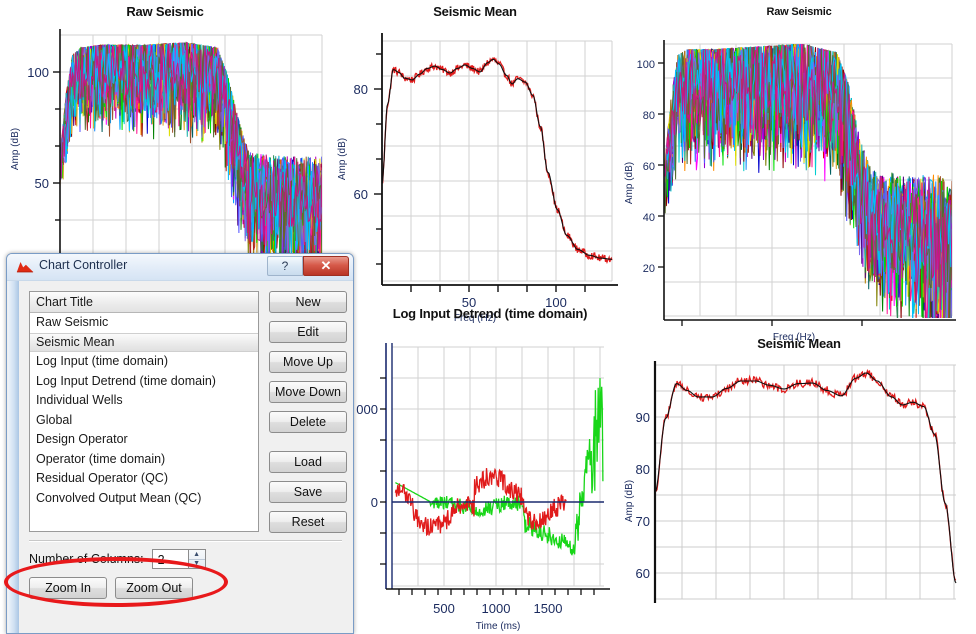  I want to click on chart-svg-seismic-mean-top: 80 60 50 100 Amp (dB), so click(477, 171).